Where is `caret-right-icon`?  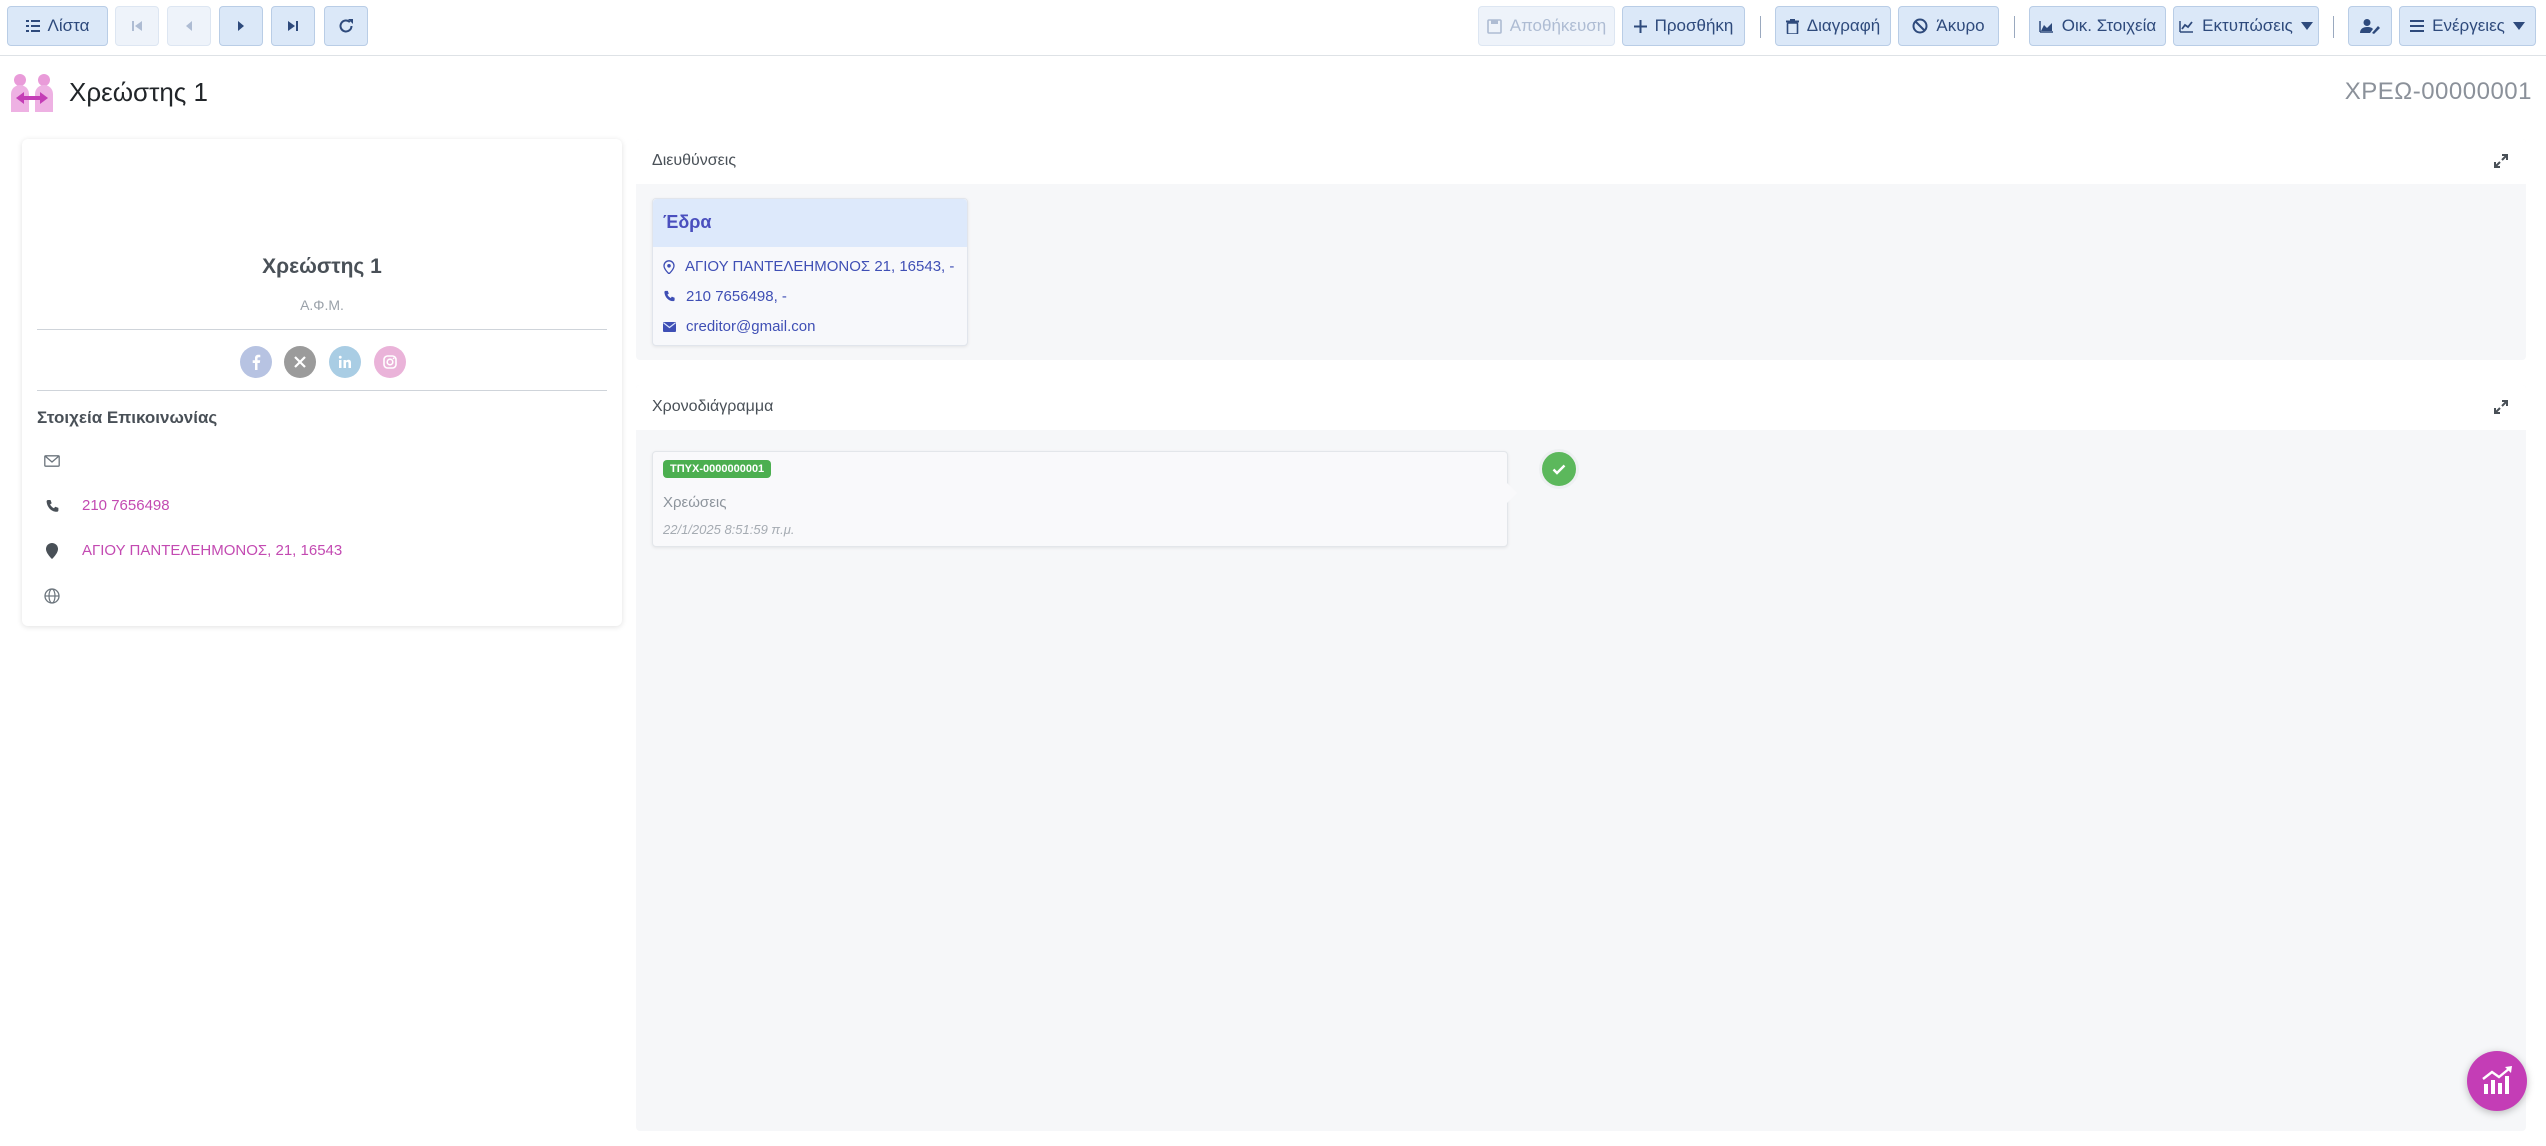
caret-right-icon is located at coordinates (241, 26).